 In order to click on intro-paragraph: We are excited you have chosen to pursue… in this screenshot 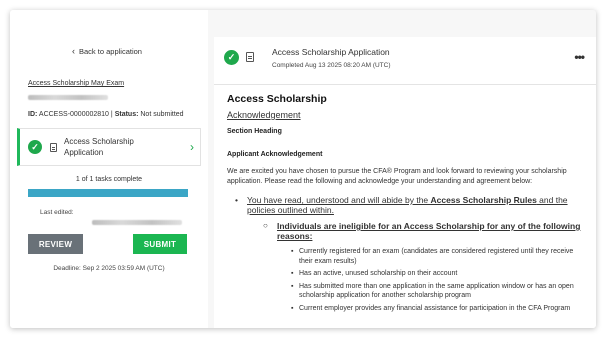, I will do `click(397, 176)`.